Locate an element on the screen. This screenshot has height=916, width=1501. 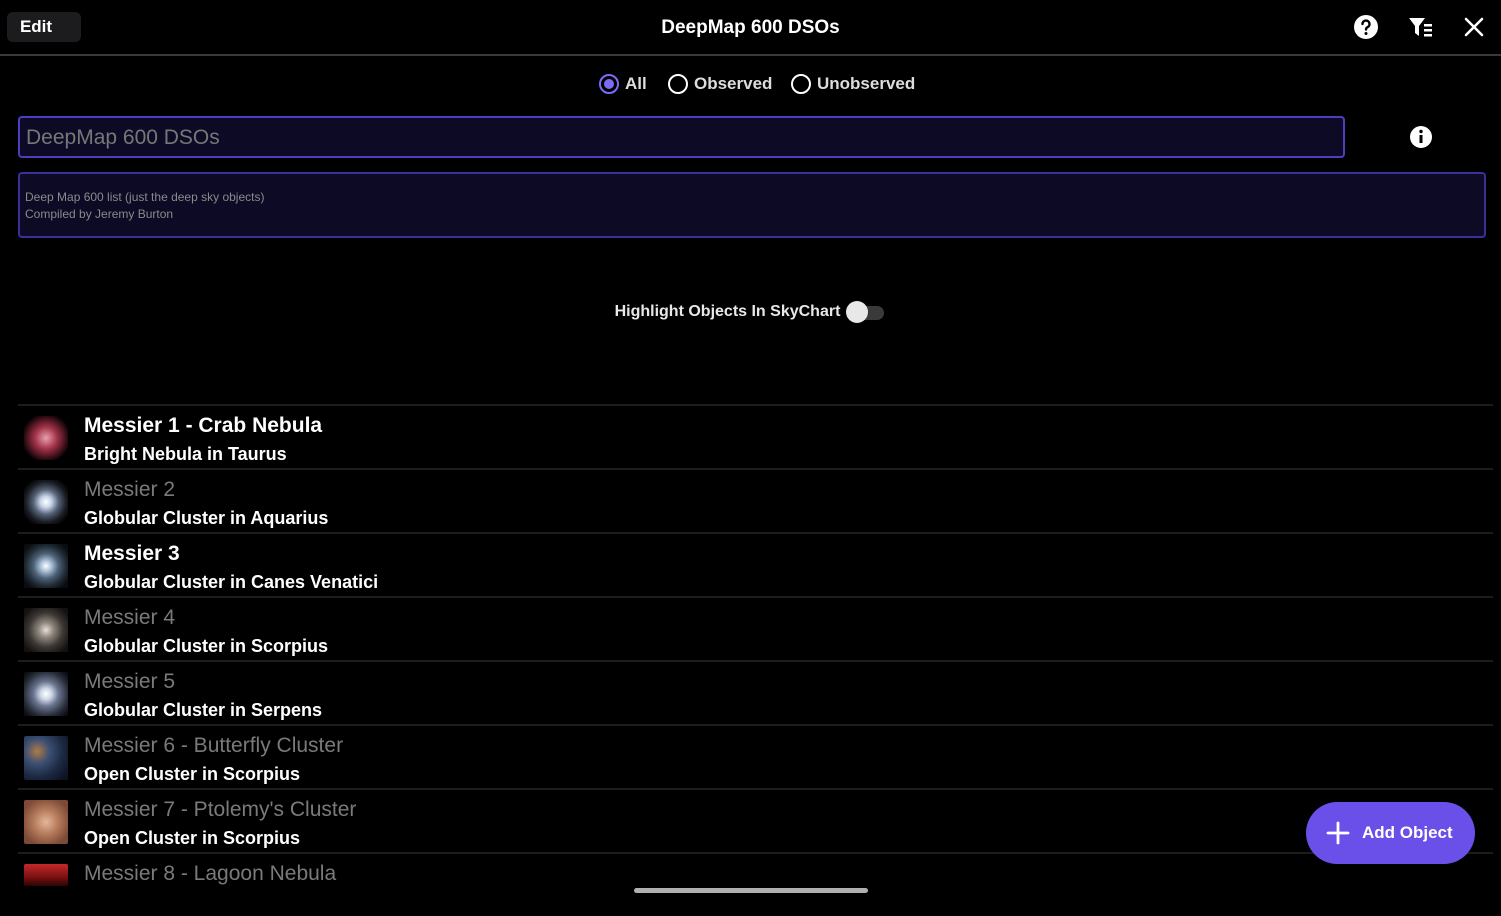
observation-filter: All Observed Unobserved is located at coordinates (750, 84).